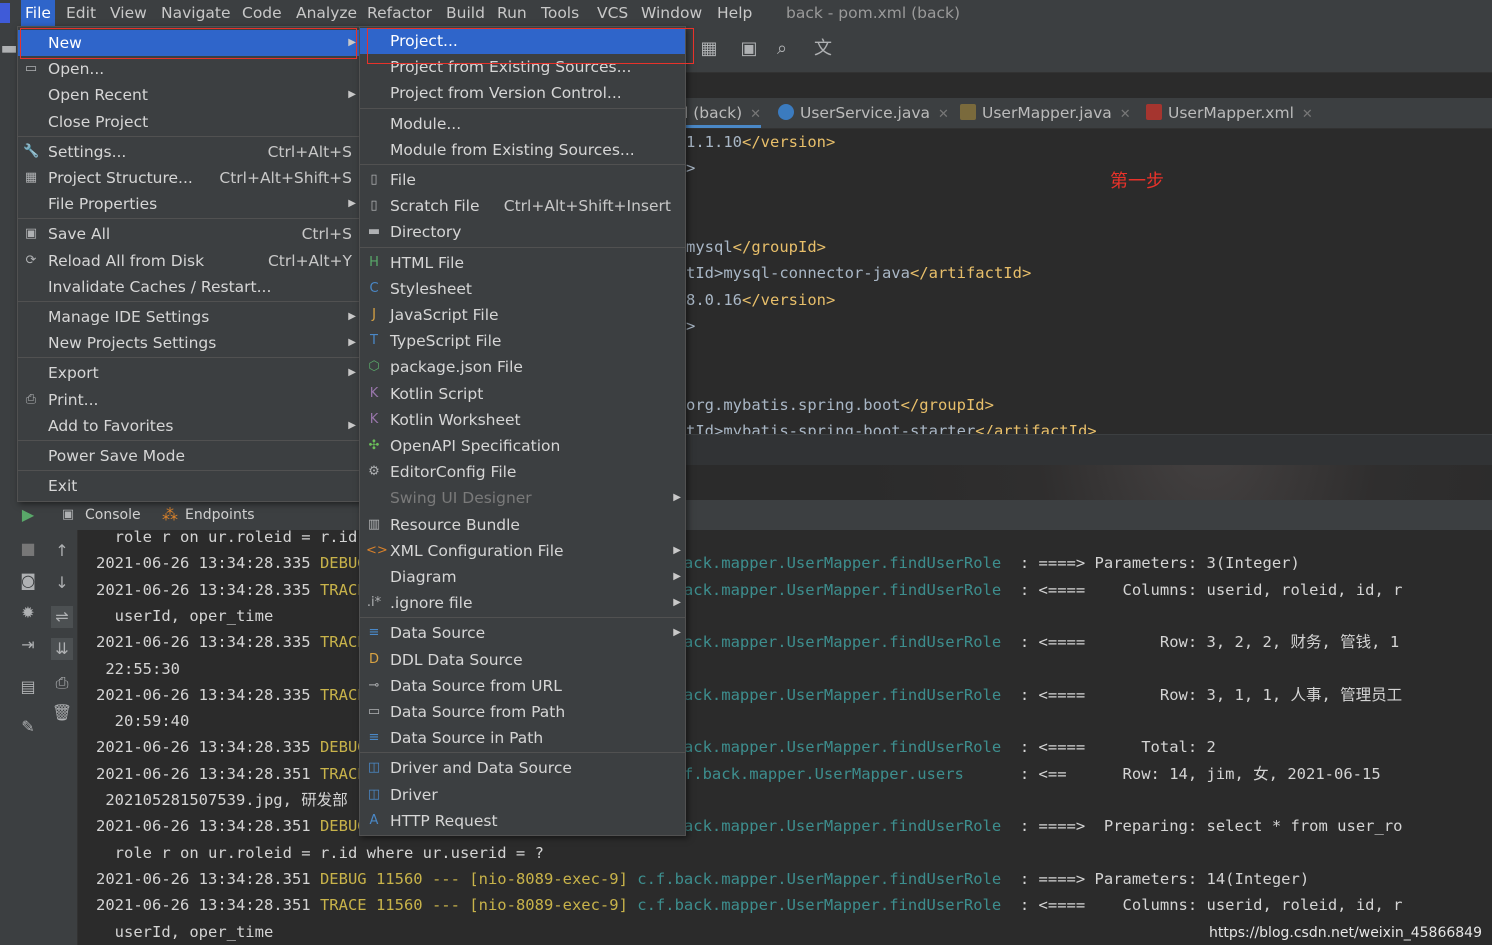 This screenshot has width=1492, height=945. What do you see at coordinates (28, 613) in the screenshot?
I see `settings-gear-icon: ✹` at bounding box center [28, 613].